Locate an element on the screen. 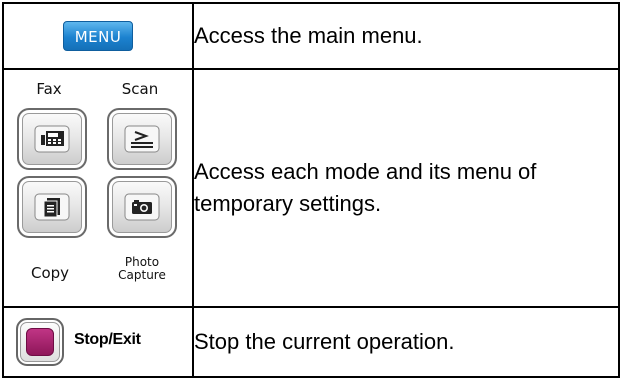 The height and width of the screenshot is (379, 623). stop-exit-label: Stop/Exit is located at coordinates (107, 339).